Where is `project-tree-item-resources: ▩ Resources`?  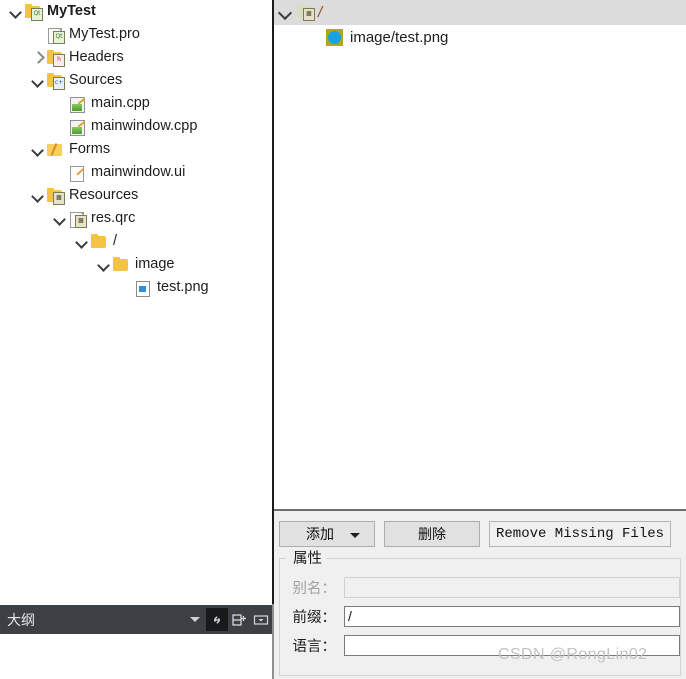
project-tree-item-resources: ▩ Resources is located at coordinates (136, 195).